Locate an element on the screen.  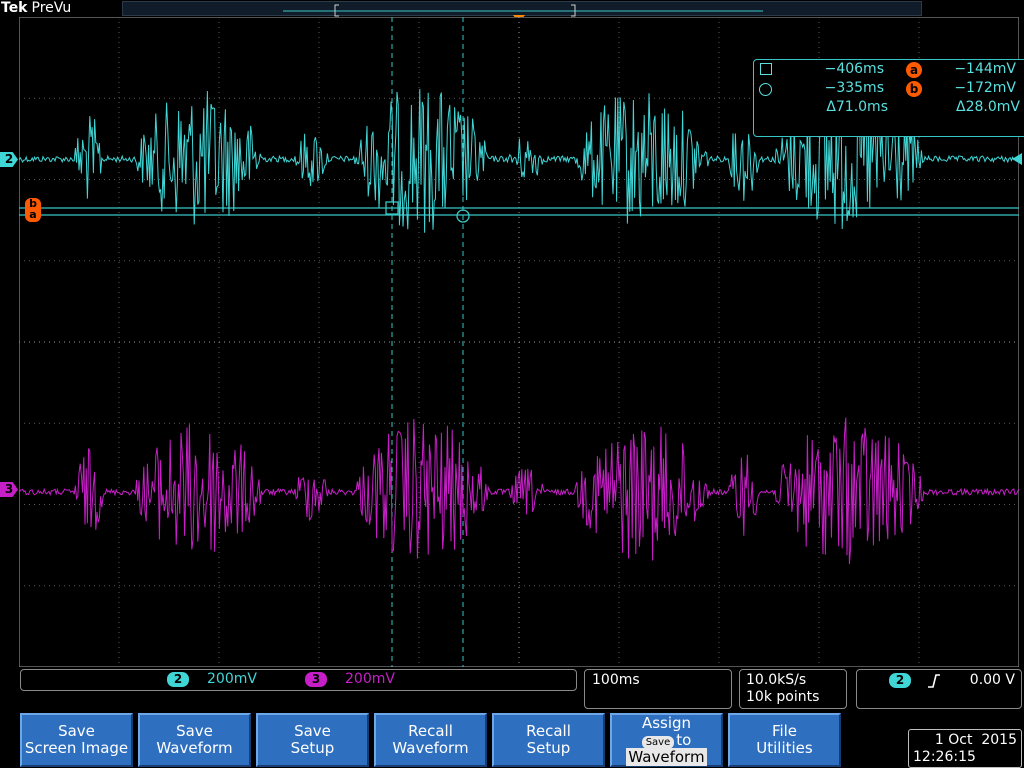
save-setup-button: Save Setup is located at coordinates (312, 740).